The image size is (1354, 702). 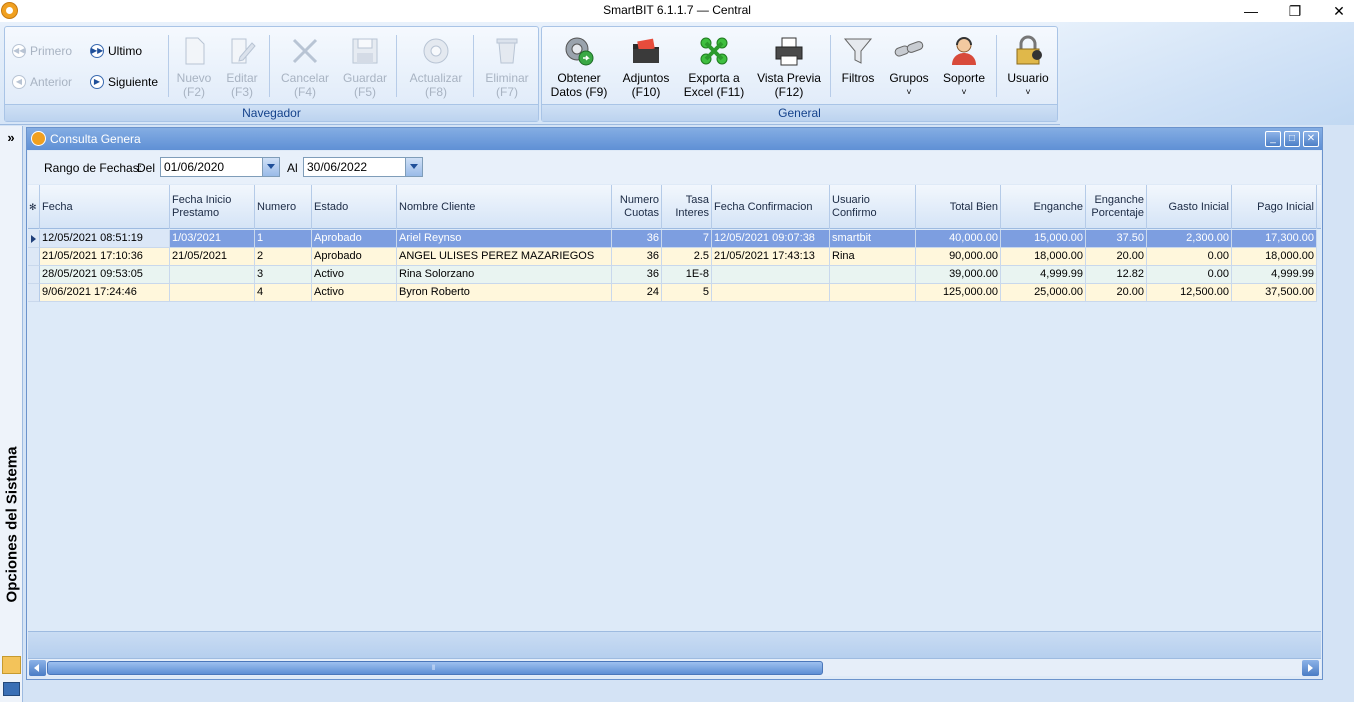 What do you see at coordinates (958, 207) in the screenshot?
I see `column-header-total-bien: Total Bien` at bounding box center [958, 207].